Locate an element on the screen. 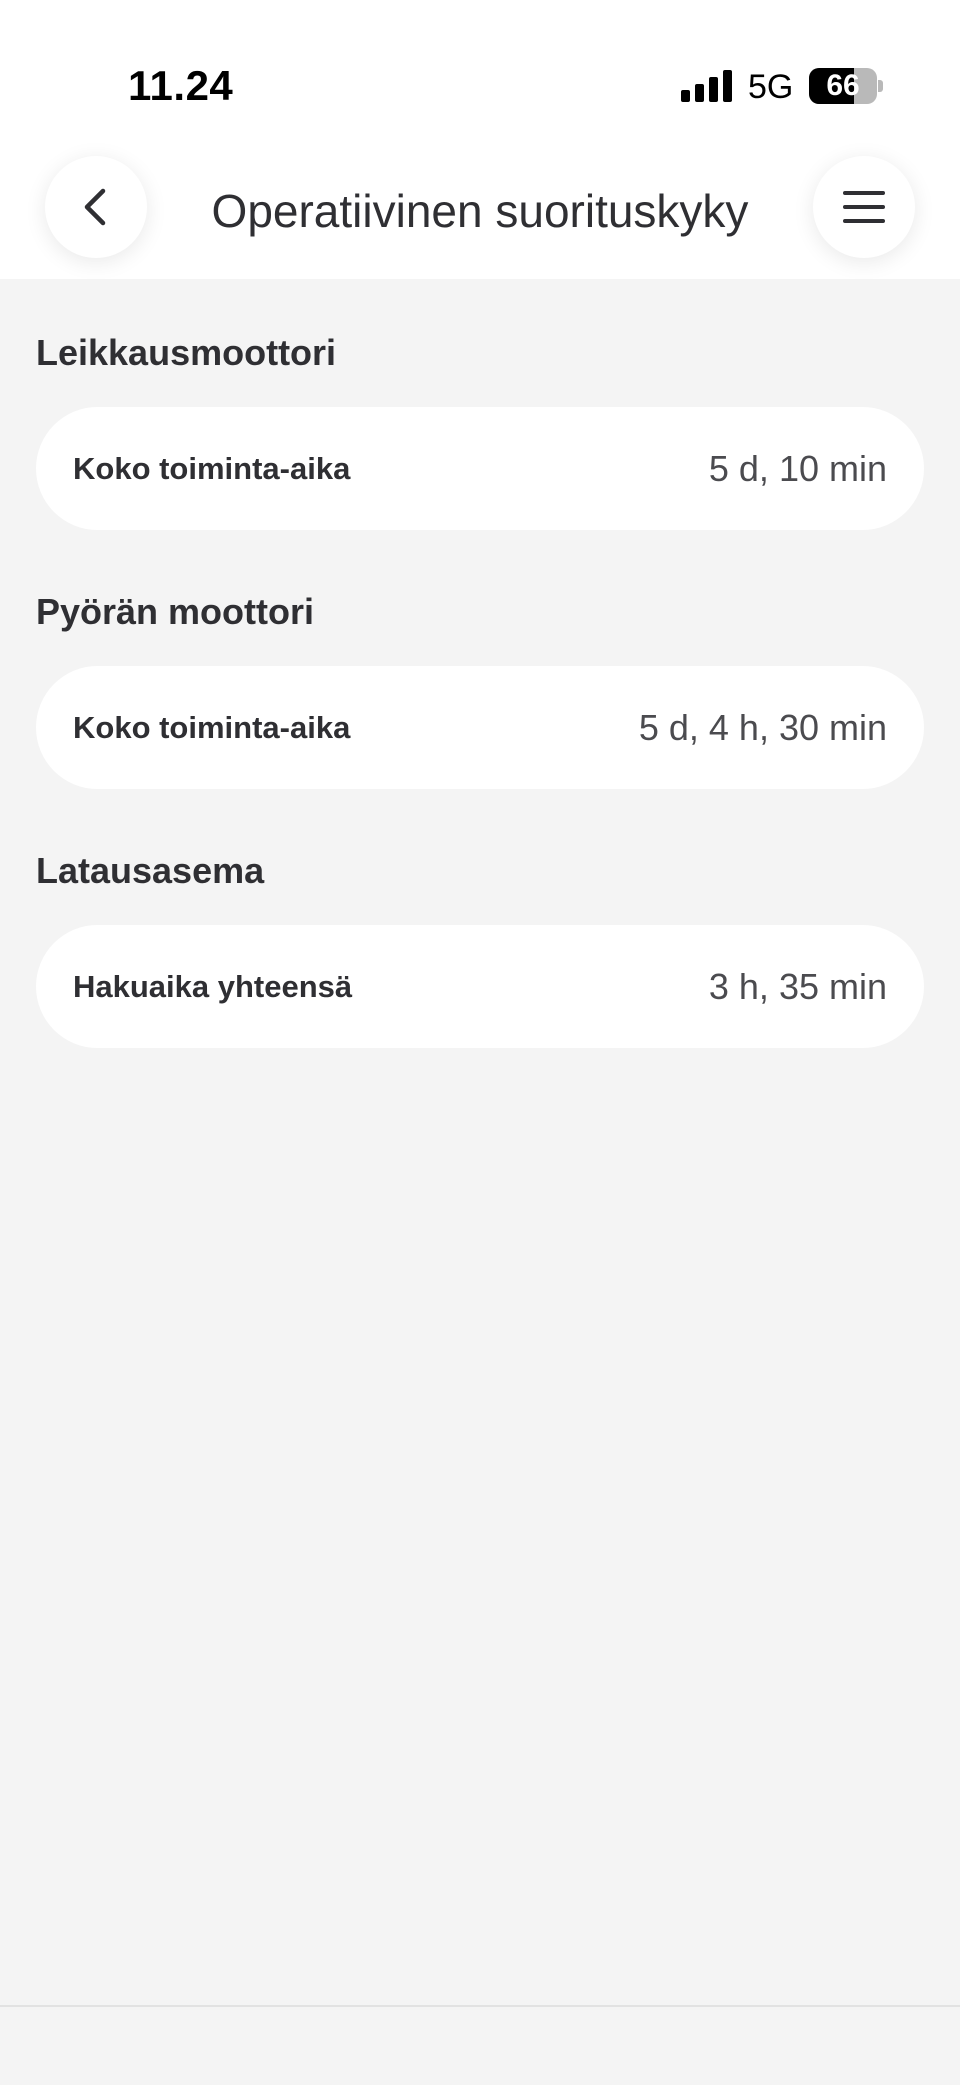 The width and height of the screenshot is (960, 2085). stat-row: Koko toiminta-aika 5 d, 10 min is located at coordinates (480, 468).